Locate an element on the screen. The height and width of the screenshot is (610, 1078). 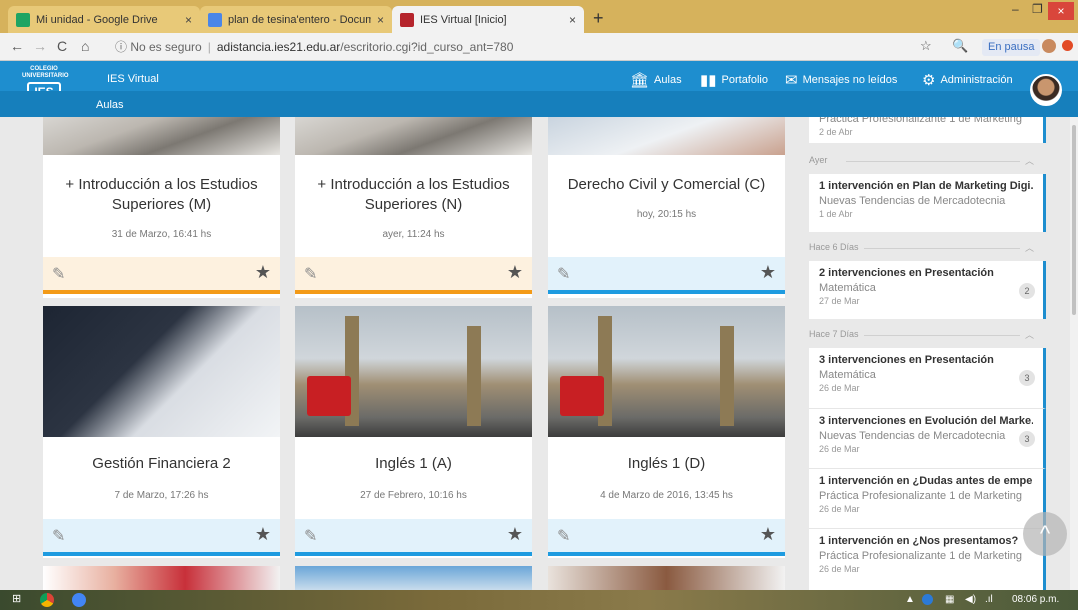
course-title: Inglés 1 (A) is located at coordinates (413, 464).